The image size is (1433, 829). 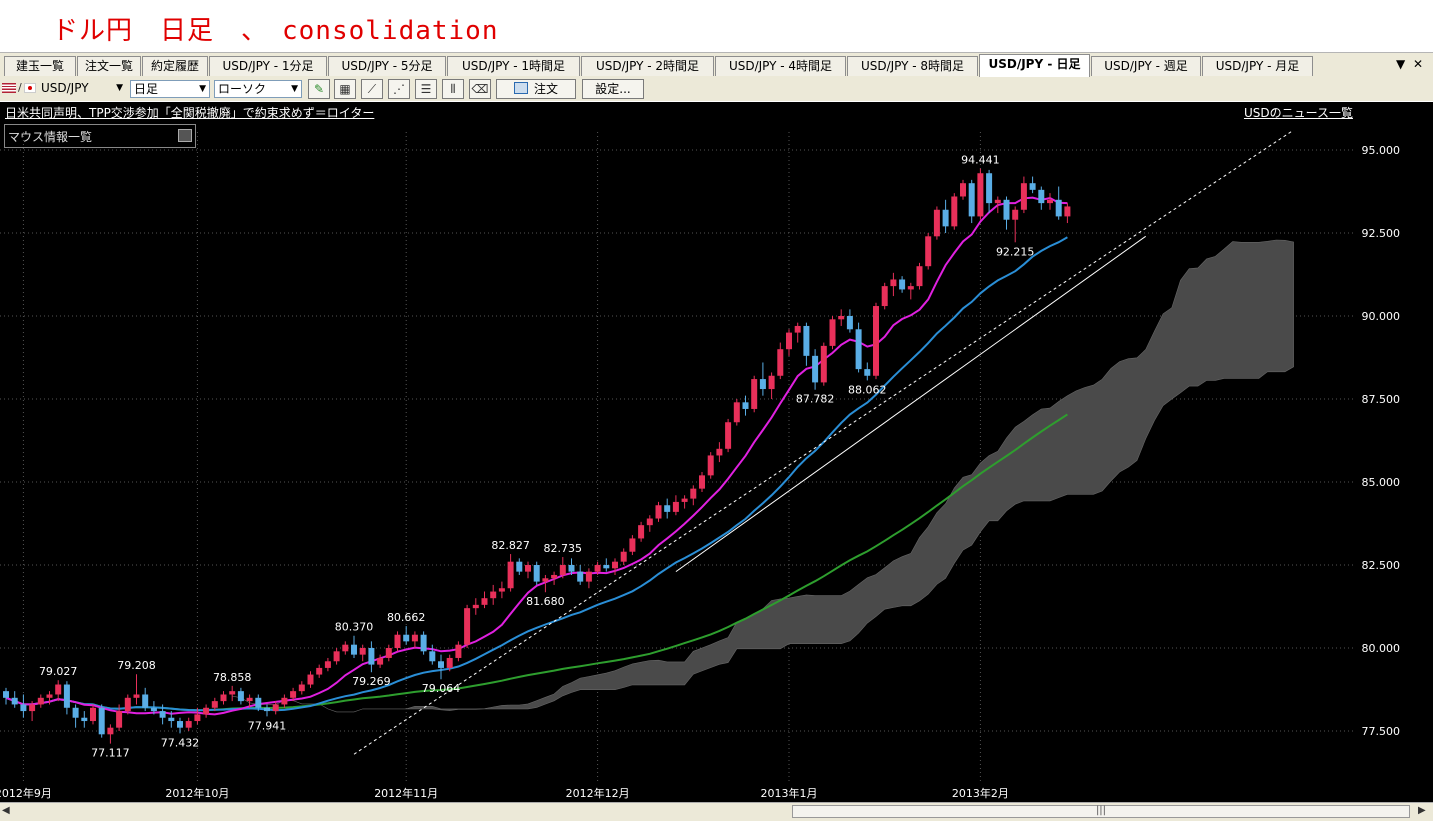 What do you see at coordinates (372, 89) in the screenshot?
I see `trendline-icon: ⟋` at bounding box center [372, 89].